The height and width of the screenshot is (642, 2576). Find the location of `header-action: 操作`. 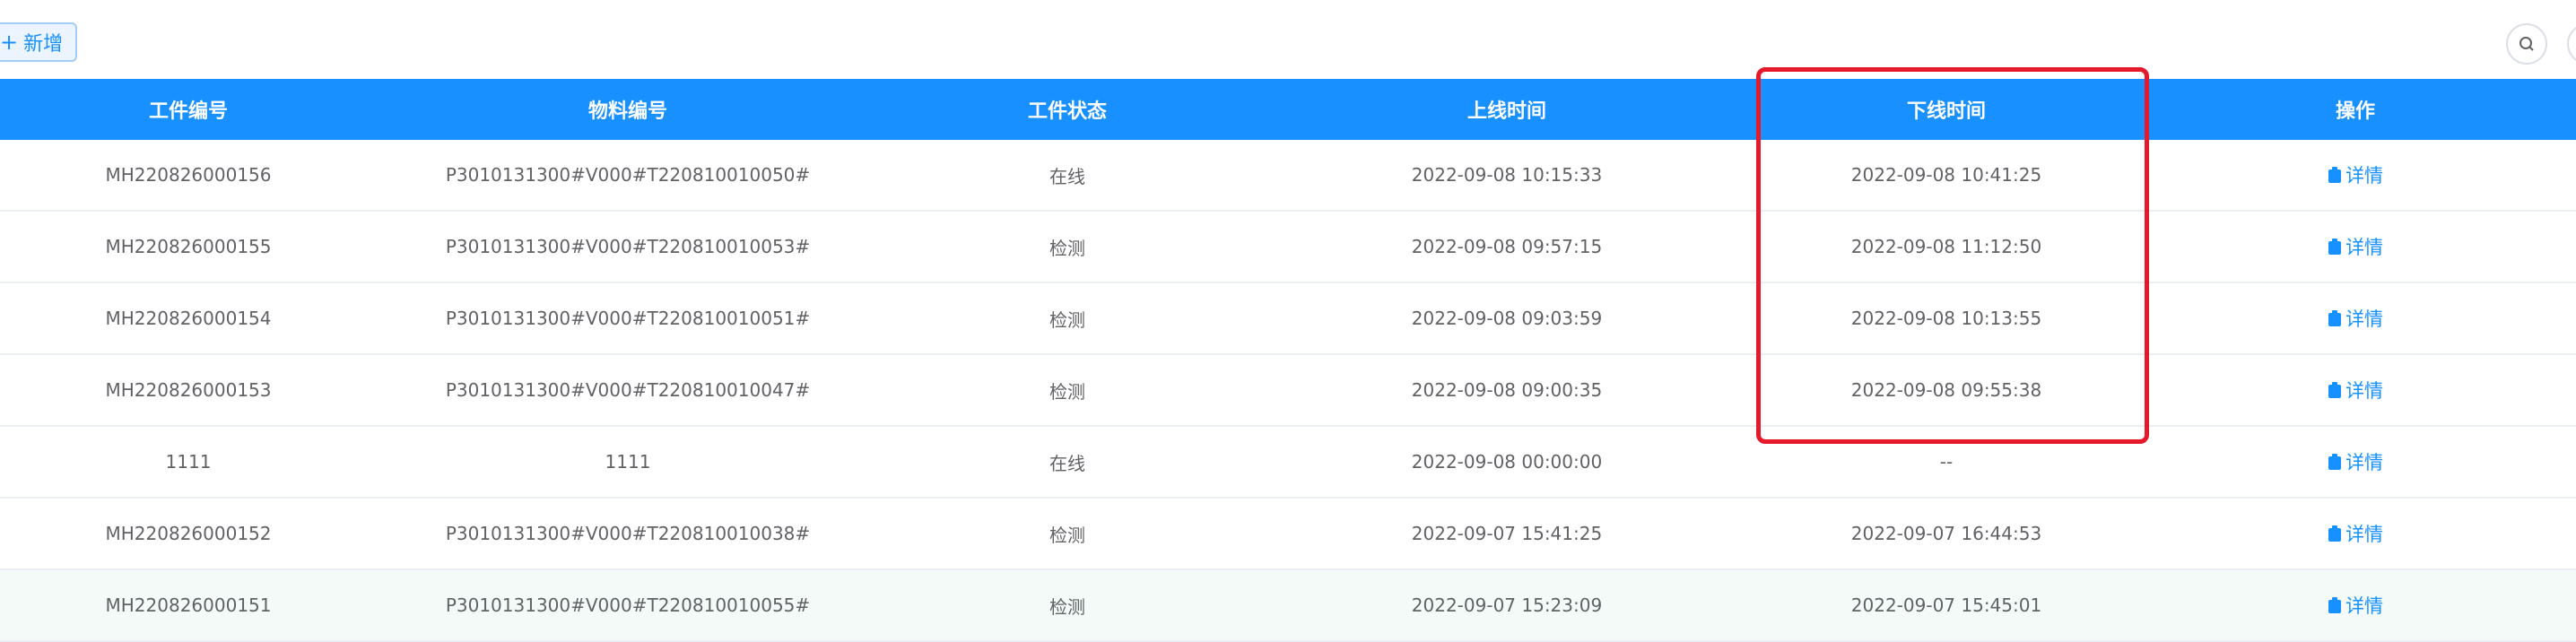

header-action: 操作 is located at coordinates (2355, 109).